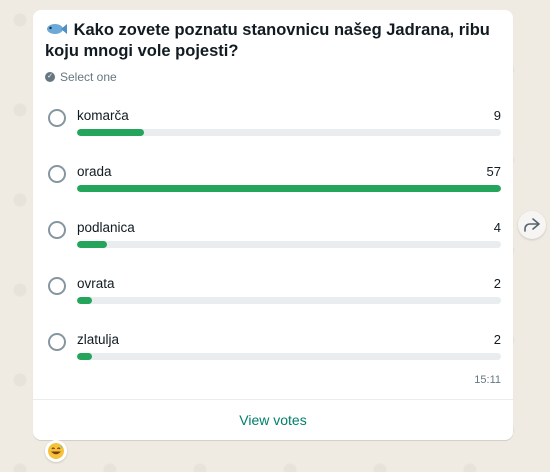 Image resolution: width=550 pixels, height=472 pixels. What do you see at coordinates (273, 237) in the screenshot?
I see `poll-option: podlanica 4` at bounding box center [273, 237].